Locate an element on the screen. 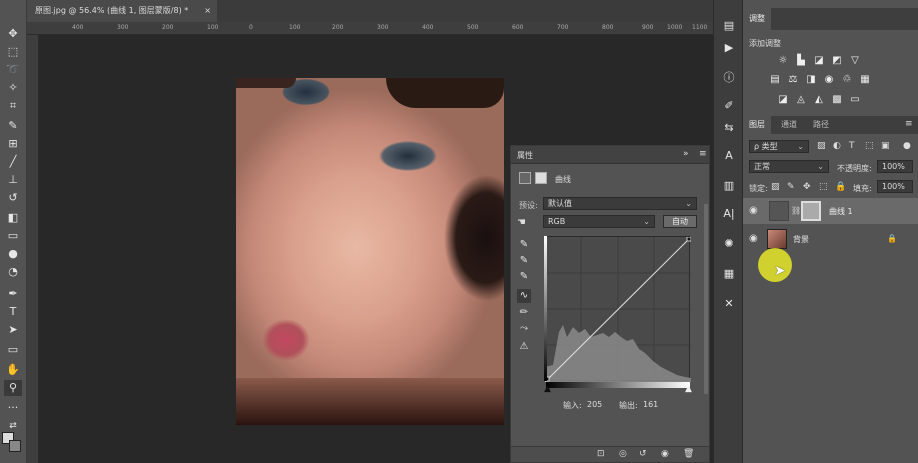 This screenshot has height=463, width=918. marquee-tool-icon: ⬚ is located at coordinates (13, 52).